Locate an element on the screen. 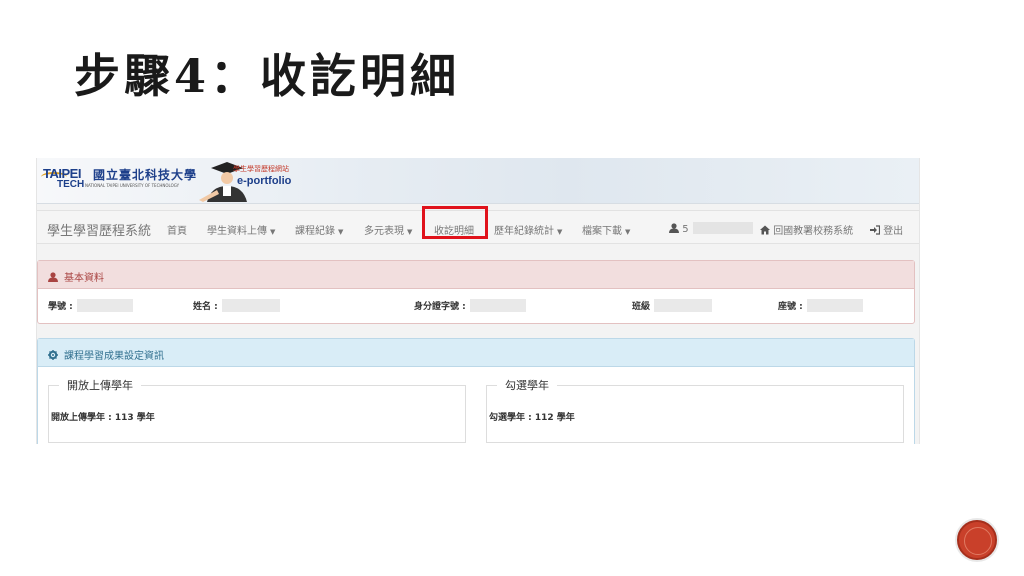 The height and width of the screenshot is (576, 1024). portal-subtitle: 學生學習歷程網站 is located at coordinates (261, 169).